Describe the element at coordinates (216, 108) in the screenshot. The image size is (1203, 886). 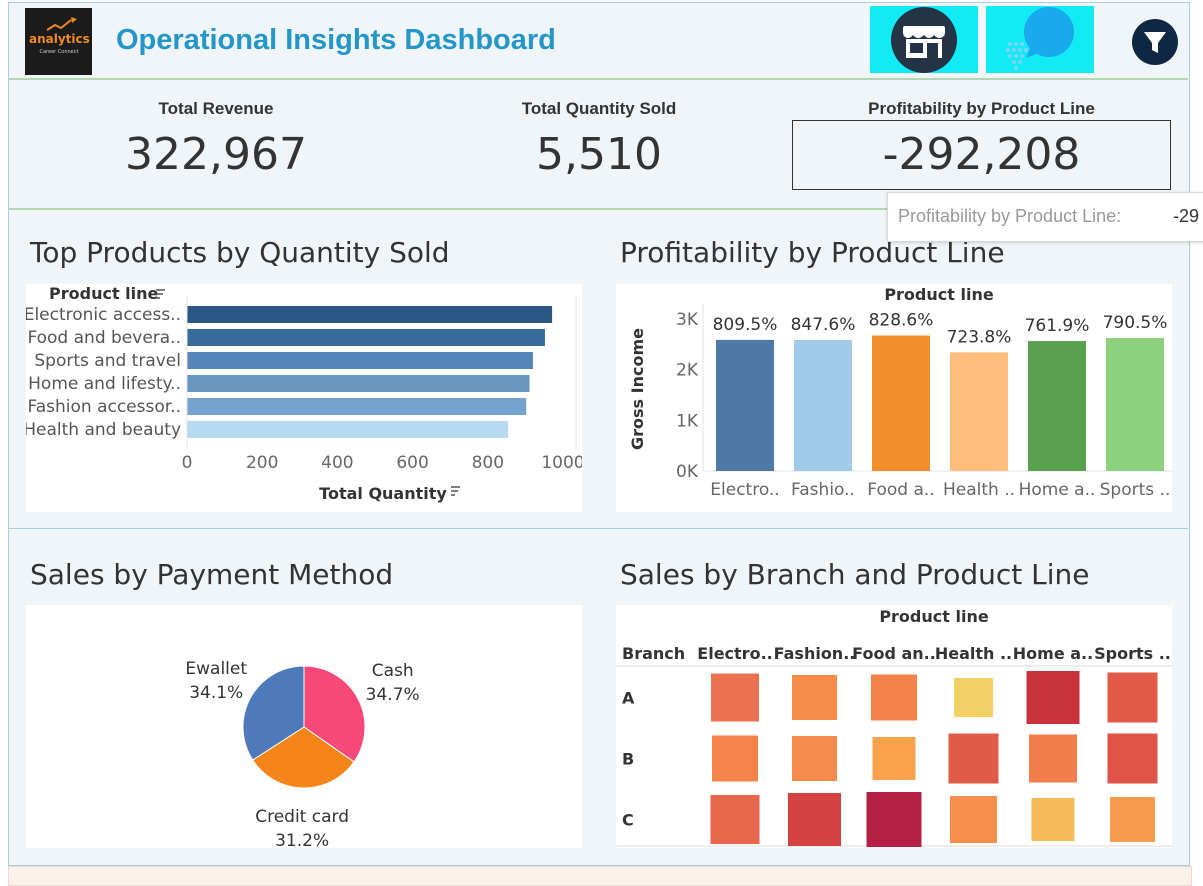
I see `total-revenue-label: Total Revenue` at that location.